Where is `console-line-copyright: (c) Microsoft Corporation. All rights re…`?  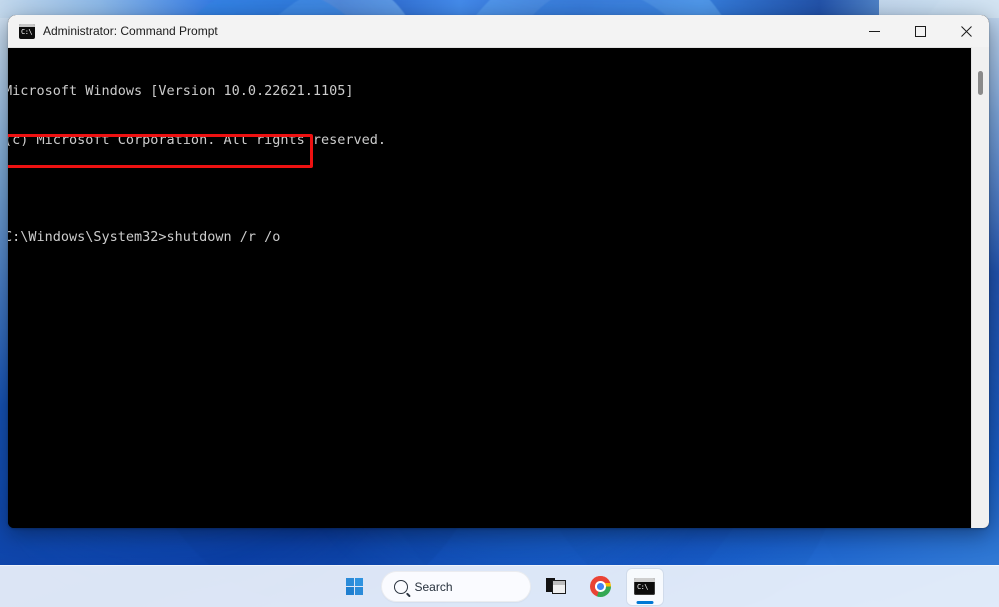 console-line-copyright: (c) Microsoft Corporation. All rights re… is located at coordinates (197, 140).